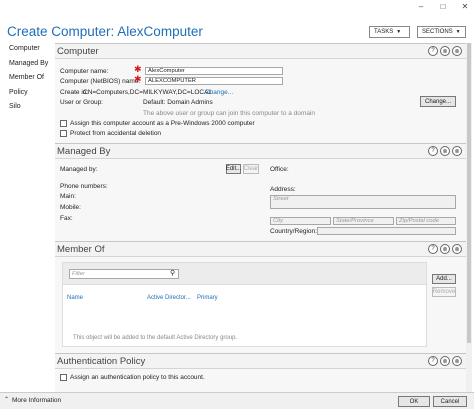 Image resolution: width=474 pixels, height=409 pixels. I want to click on section-title: Member Of, so click(81, 249).